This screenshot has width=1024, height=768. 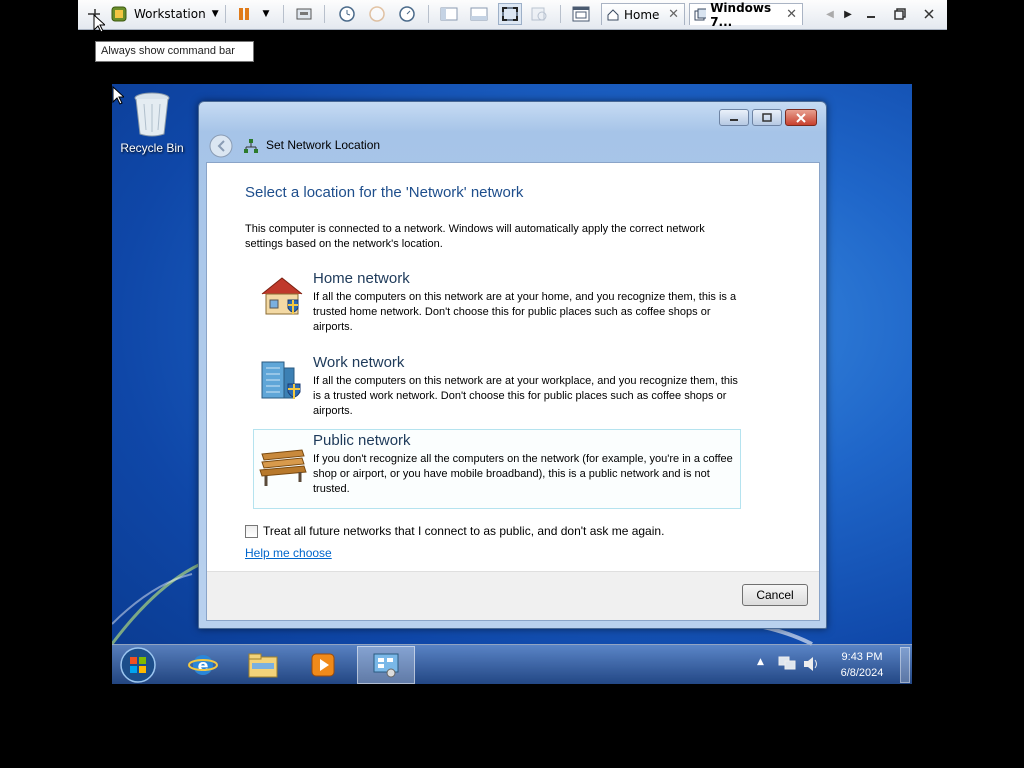 I want to click on window-title: Set Network Location, so click(x=323, y=145).